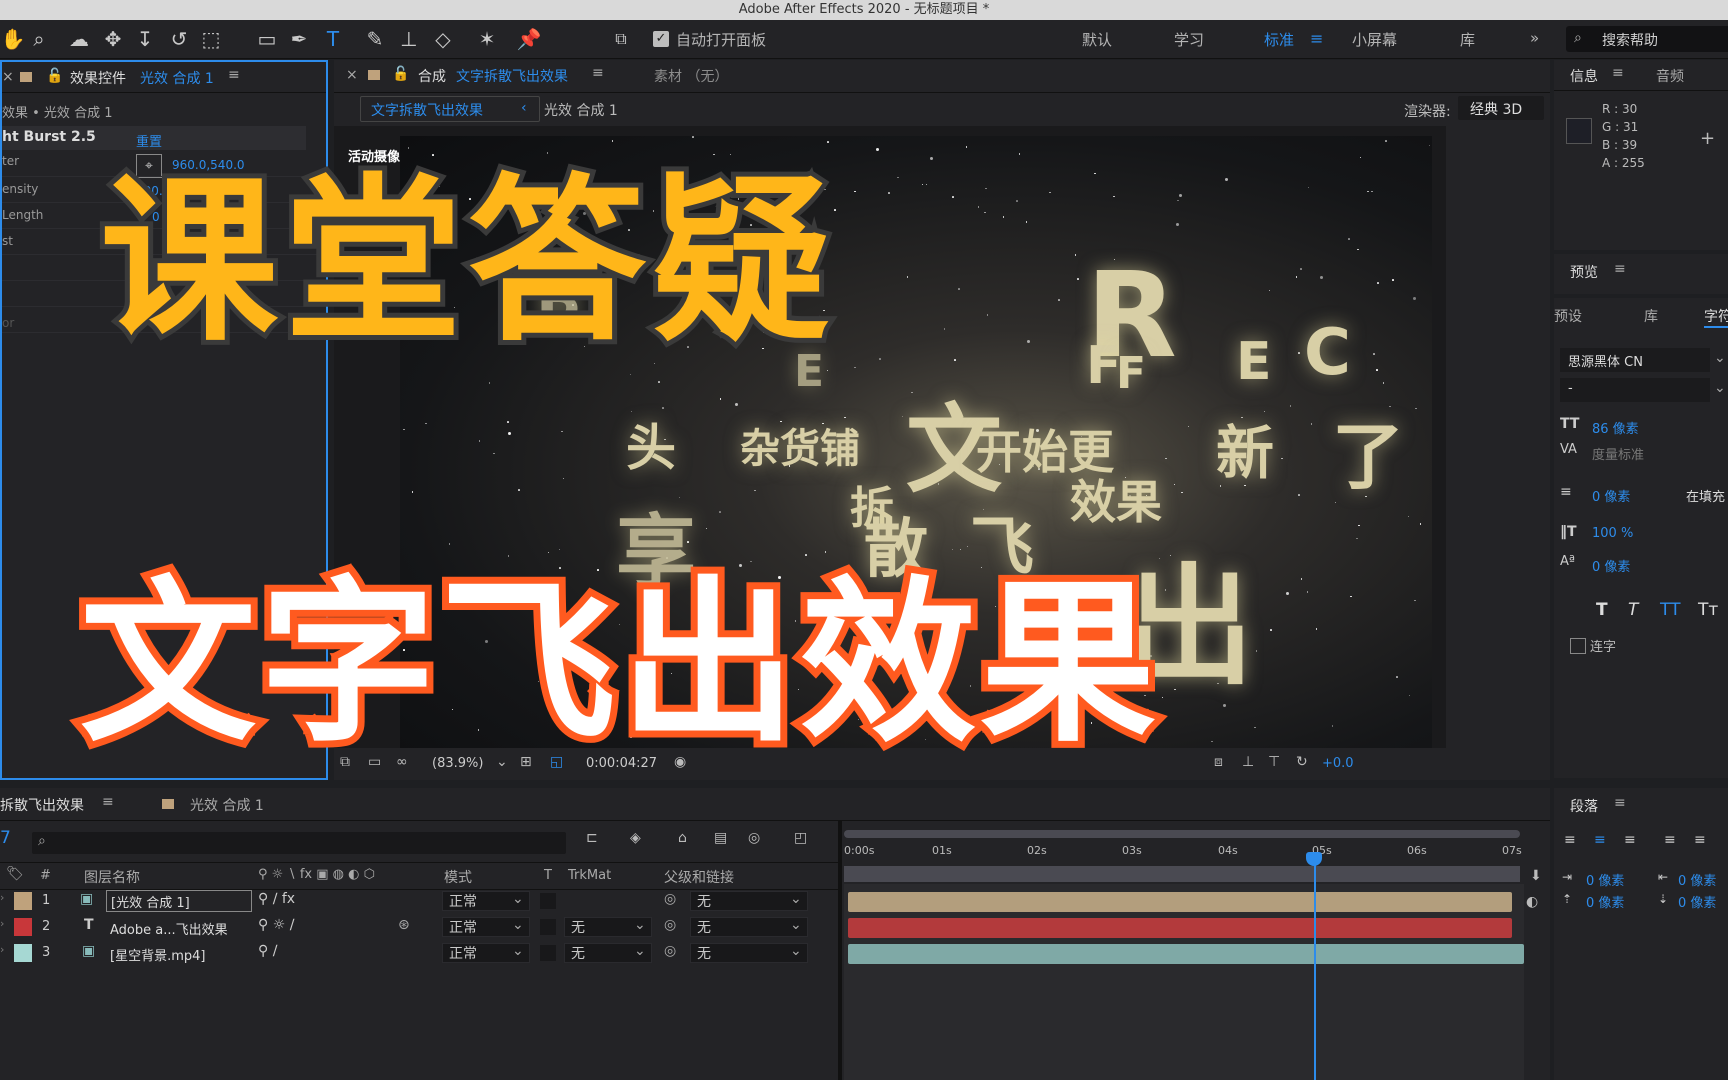 This screenshot has width=1728, height=1080. Describe the element at coordinates (1716, 317) in the screenshot. I see `character-tab: 字符` at that location.